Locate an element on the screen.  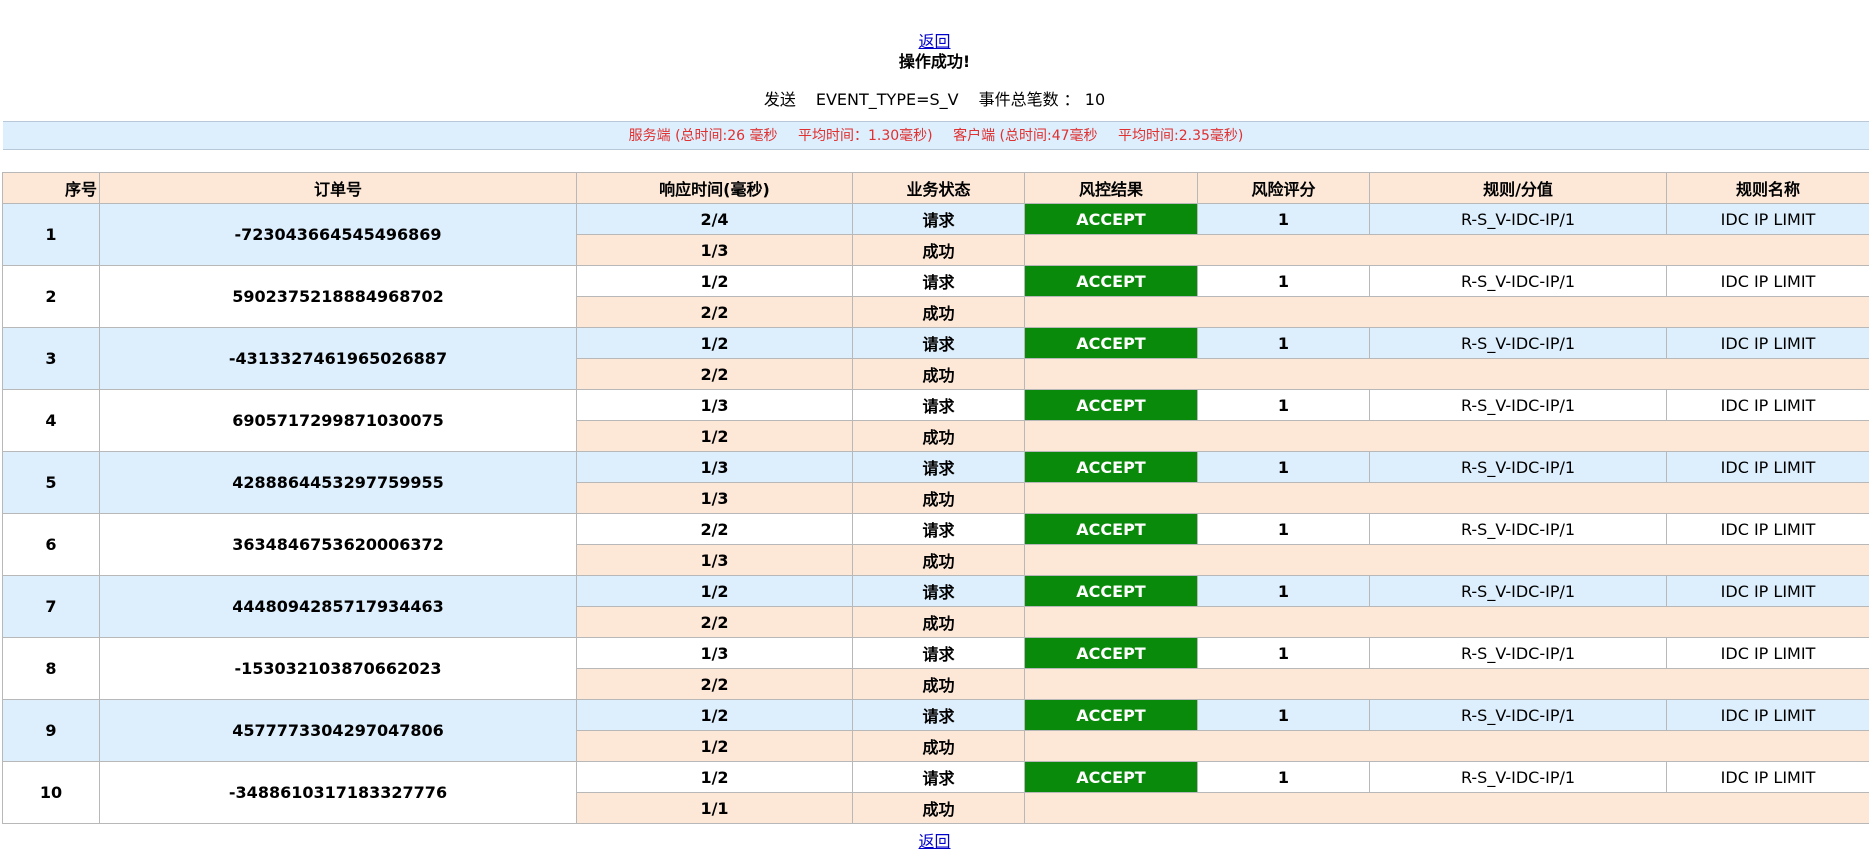
order-number: 4577773304297047806 is located at coordinates (338, 730).